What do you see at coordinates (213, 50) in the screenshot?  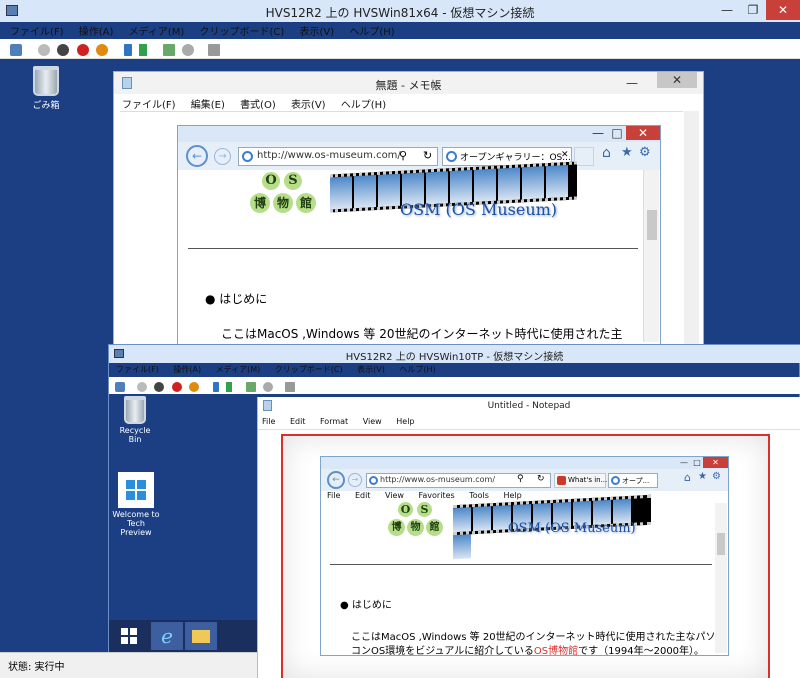 I see `enhanced-session-icon` at bounding box center [213, 50].